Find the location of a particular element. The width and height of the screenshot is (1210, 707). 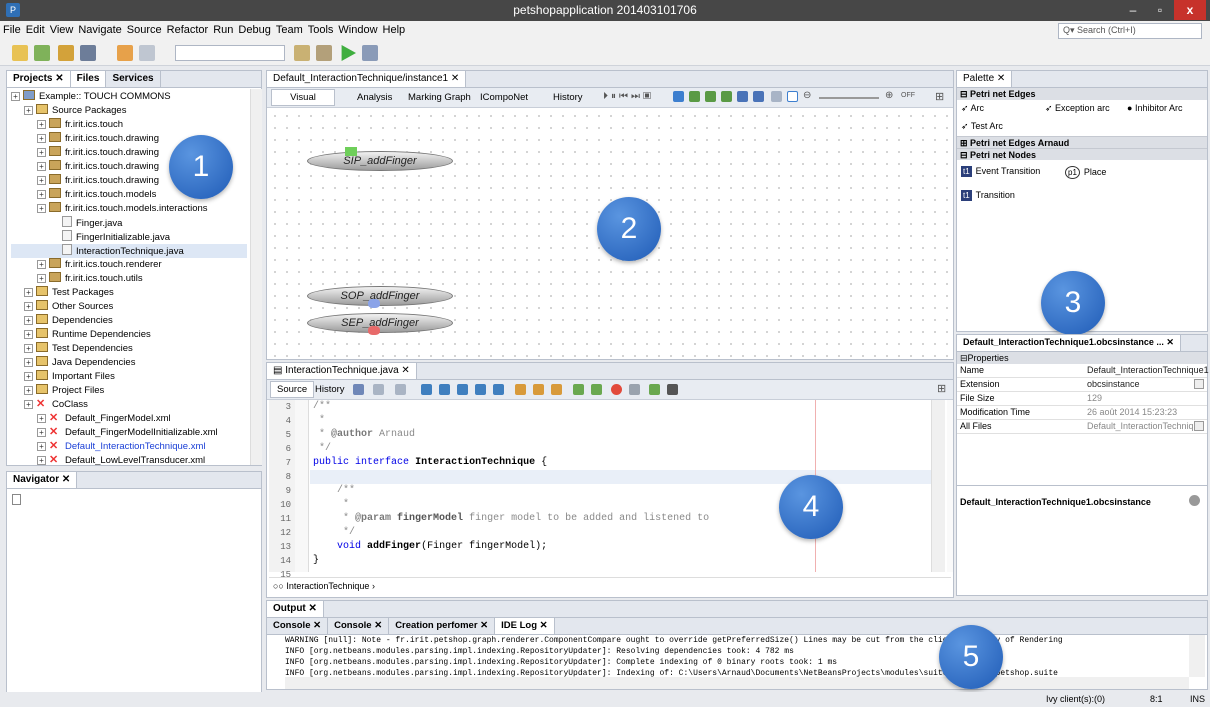

align-icon is located at coordinates (678, 96).